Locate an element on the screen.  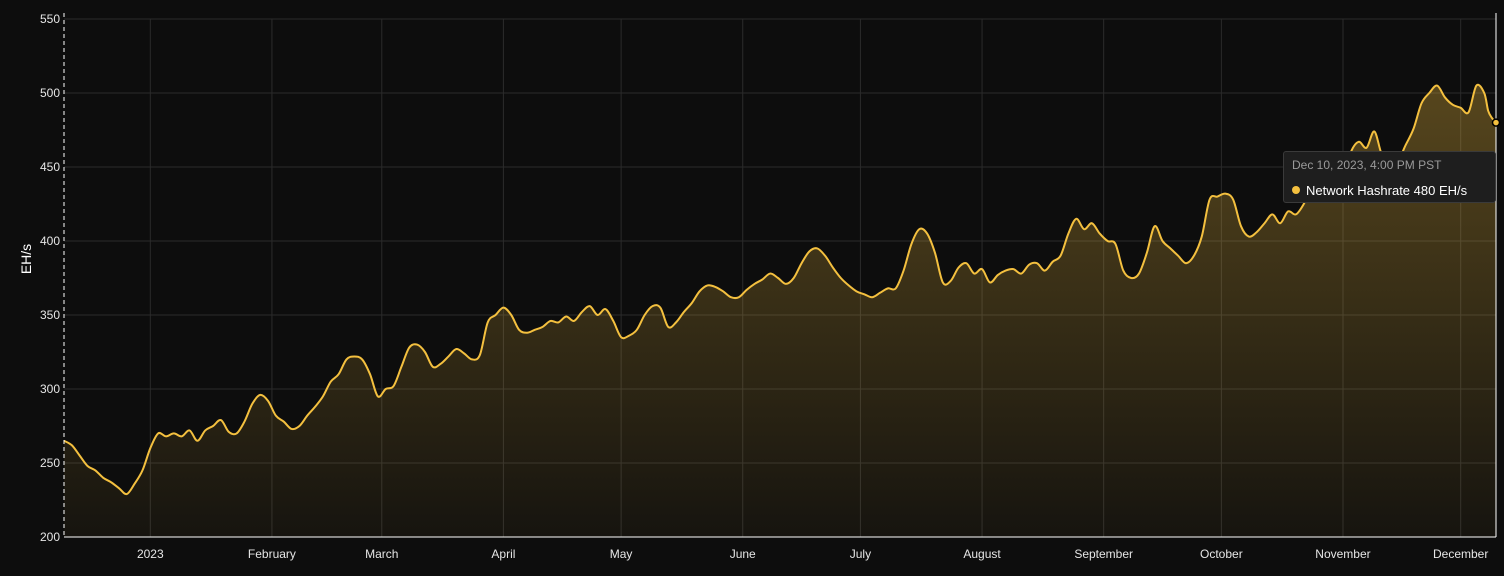
tooltip-series-name: Network Hashrate is located at coordinates (1358, 190).